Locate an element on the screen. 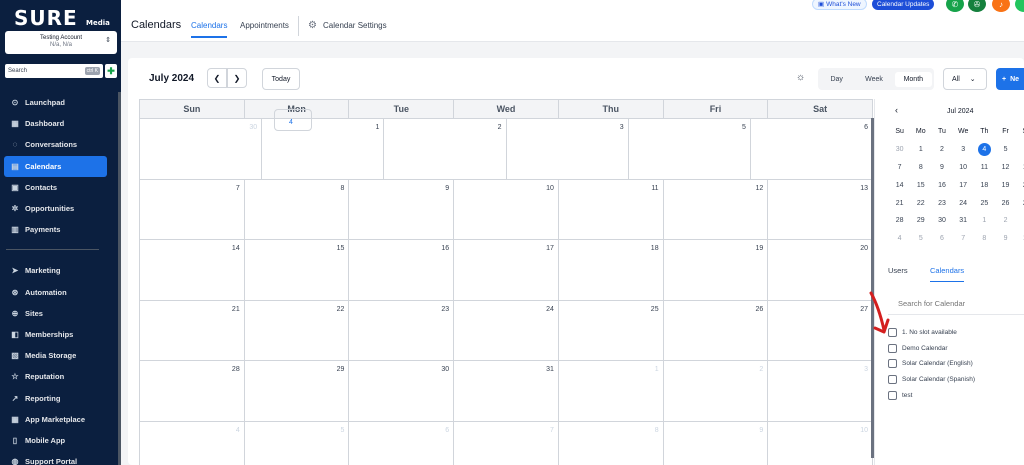  day-cell: 10 is located at coordinates (821, 442).